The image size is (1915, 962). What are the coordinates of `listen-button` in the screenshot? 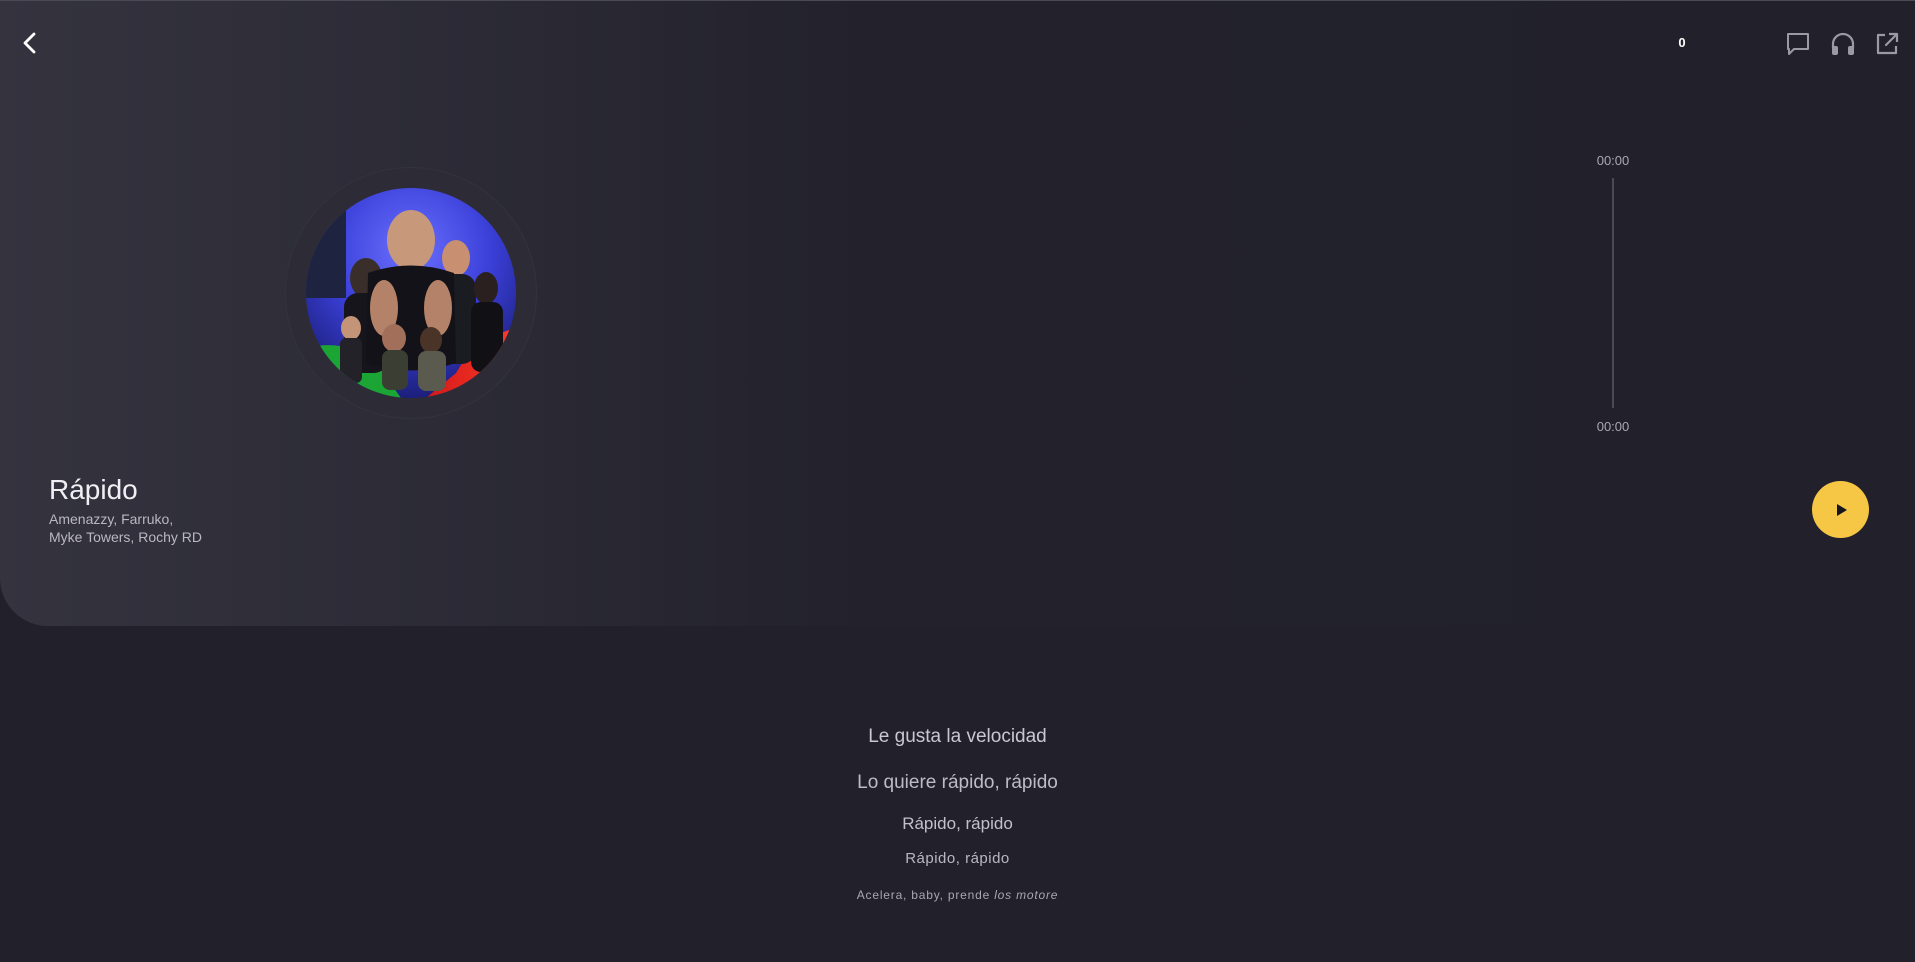 It's located at (1843, 44).